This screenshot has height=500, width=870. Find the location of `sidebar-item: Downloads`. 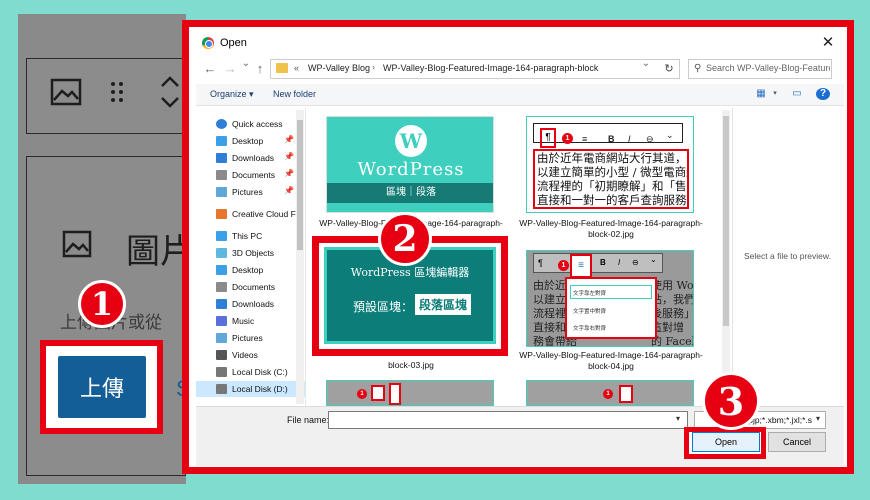

sidebar-item: Downloads is located at coordinates (250, 304).